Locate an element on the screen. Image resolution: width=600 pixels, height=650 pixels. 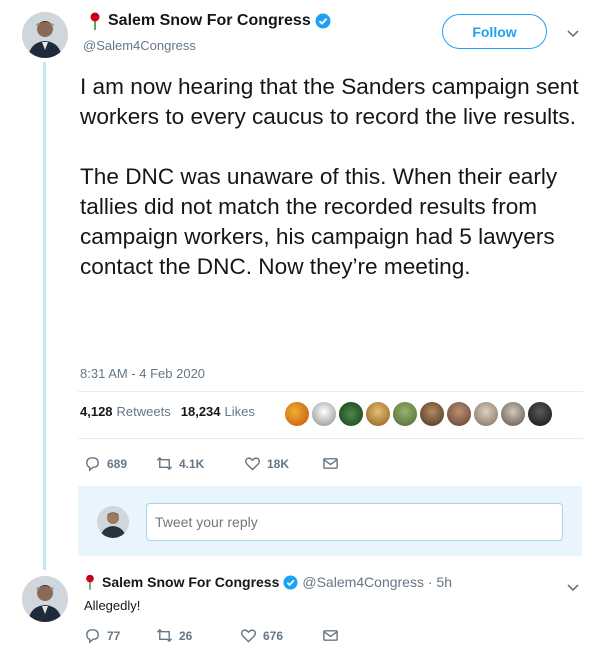
reply-text: Allegedly! is located at coordinates (112, 605).